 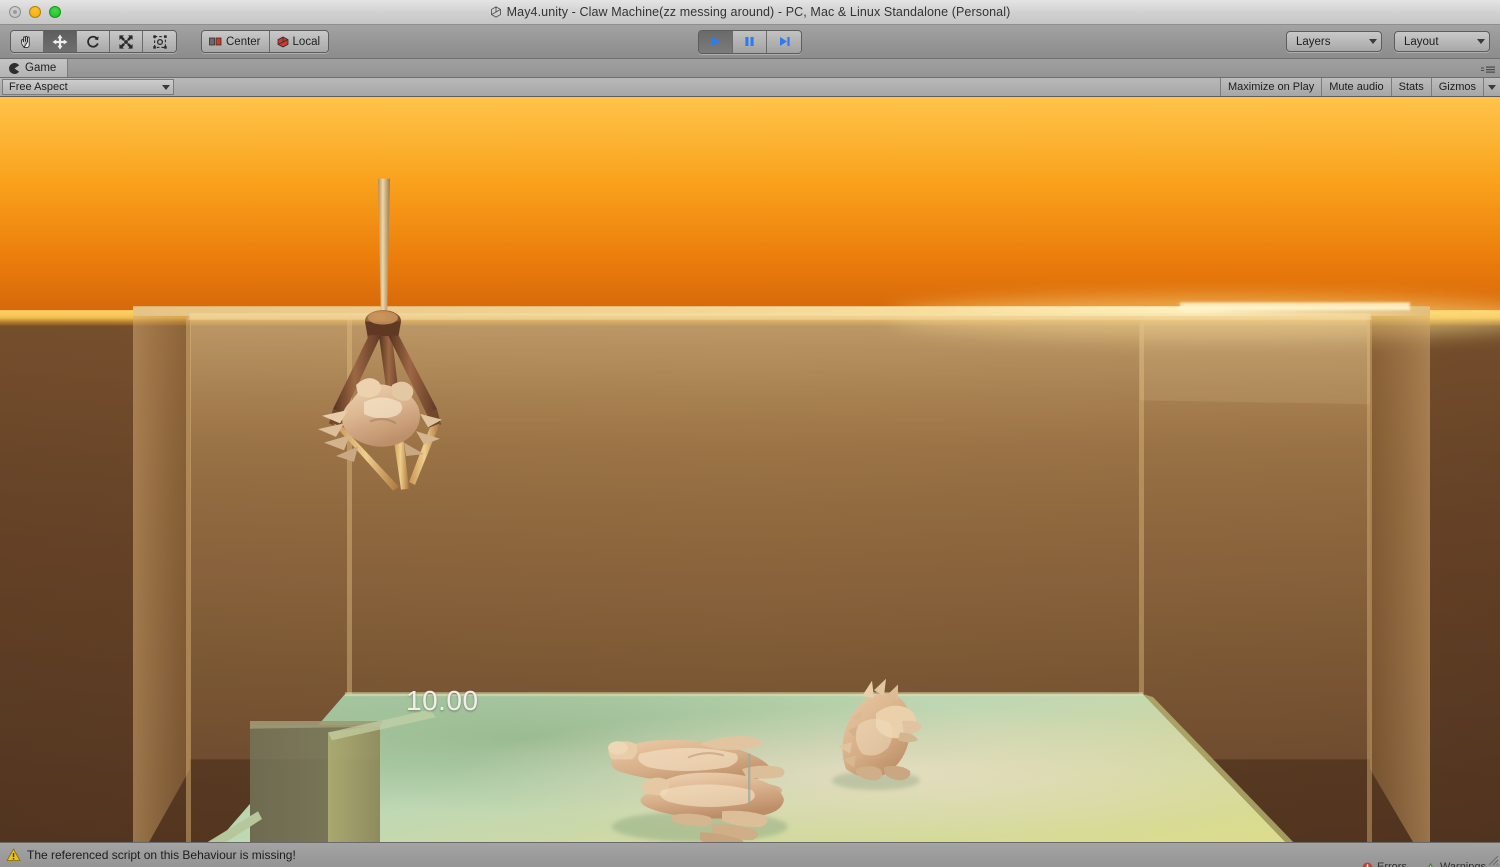 I want to click on maximize-on-play-toggle: Maximize on Play, so click(x=1271, y=87).